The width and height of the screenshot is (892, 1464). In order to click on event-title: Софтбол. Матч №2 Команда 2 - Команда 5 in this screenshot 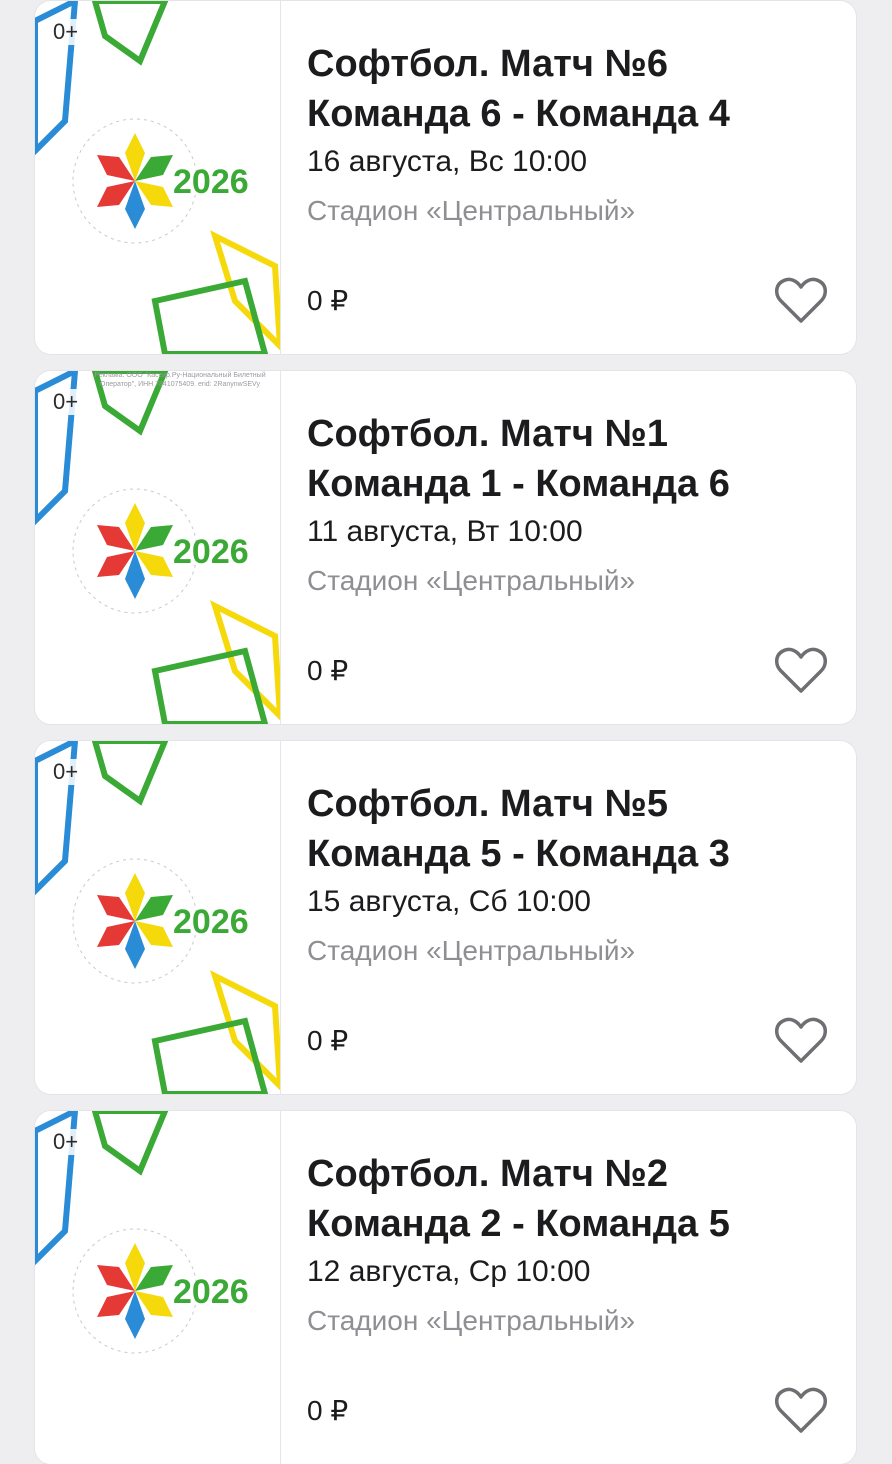, I will do `click(572, 1199)`.